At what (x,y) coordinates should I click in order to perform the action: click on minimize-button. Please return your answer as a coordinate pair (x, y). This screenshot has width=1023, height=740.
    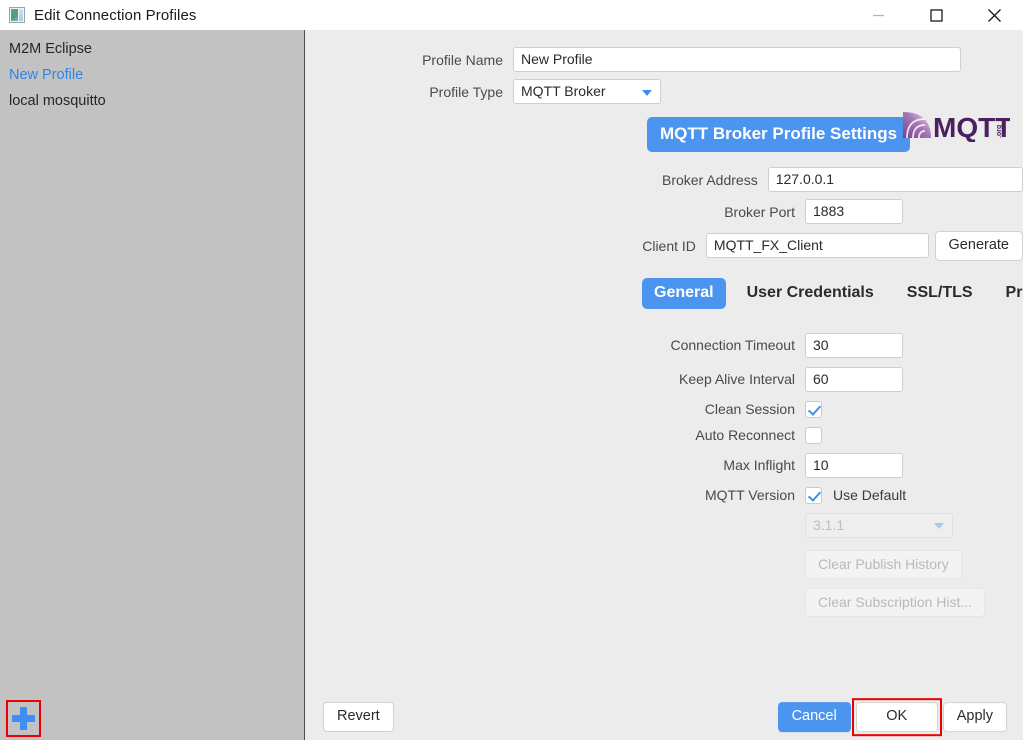
    Looking at the image, I should click on (878, 15).